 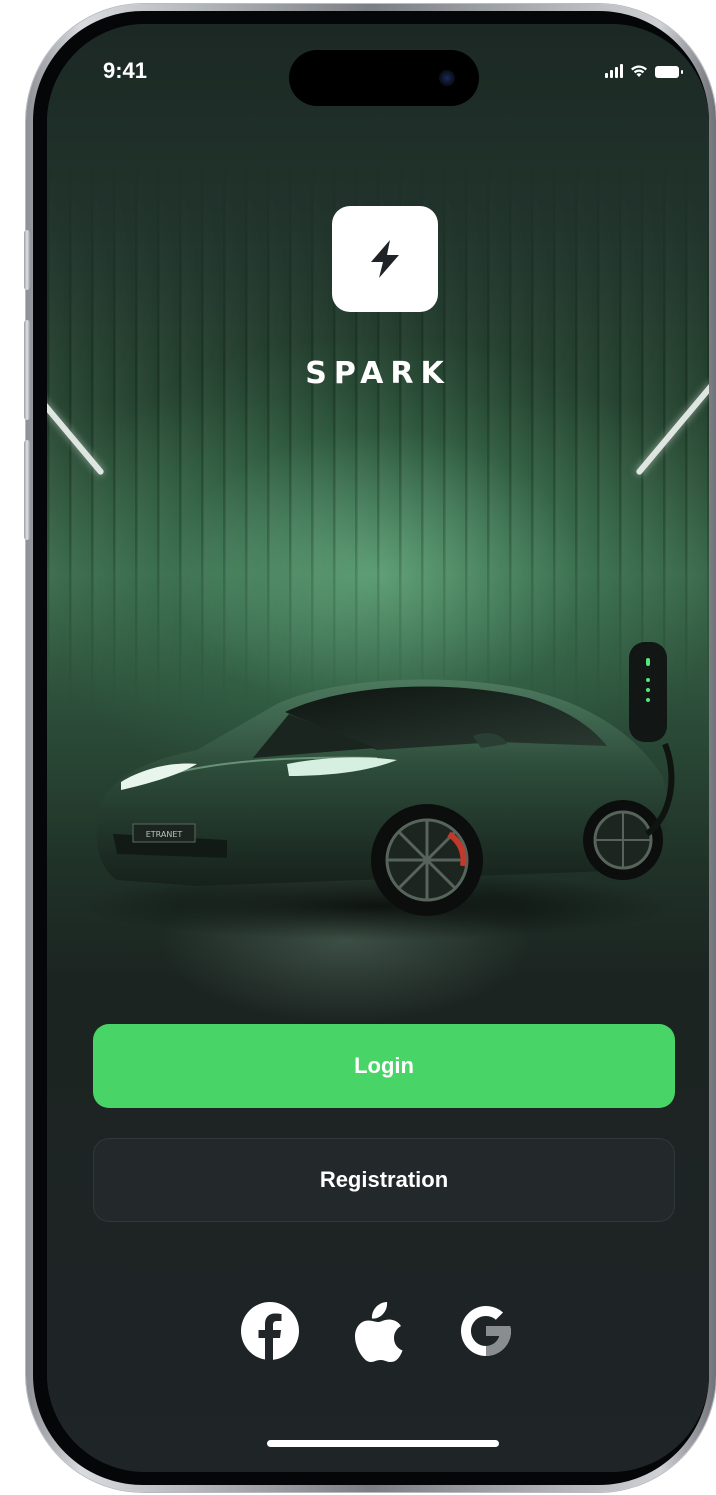 I want to click on login-button: Login, so click(x=384, y=1066).